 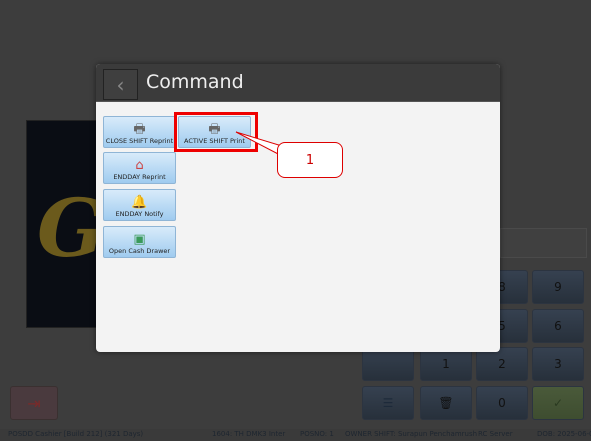 What do you see at coordinates (259, 144) in the screenshot?
I see `callout-pointer` at bounding box center [259, 144].